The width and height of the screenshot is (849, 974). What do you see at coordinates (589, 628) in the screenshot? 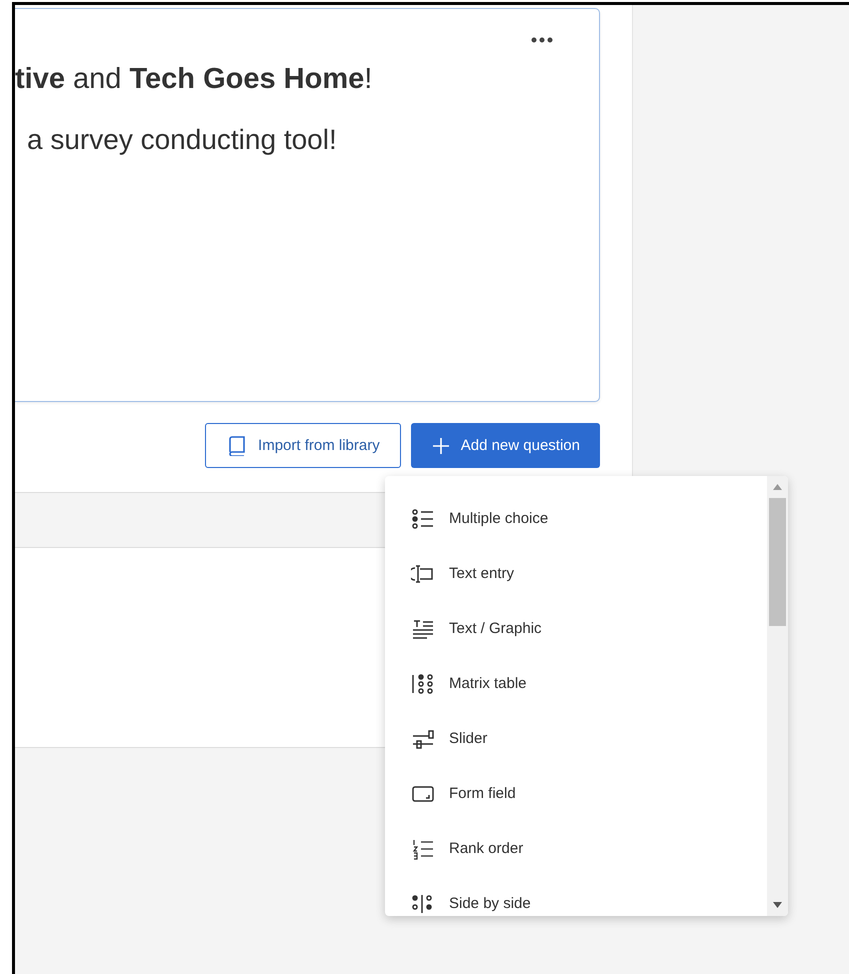
I see `menu-item: Text / Graphic` at bounding box center [589, 628].